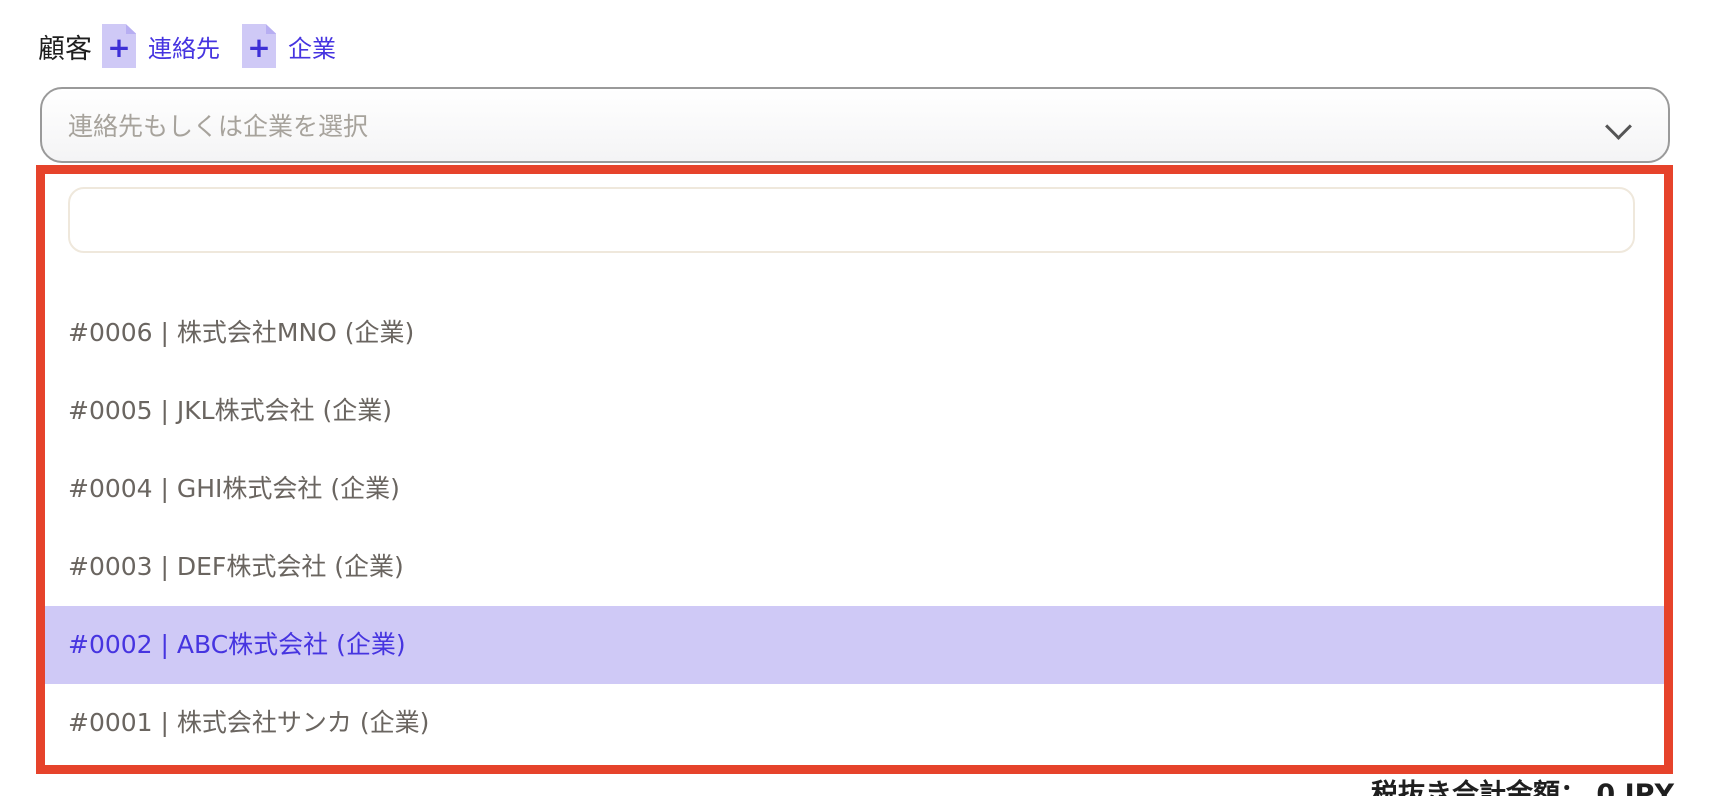 The image size is (1712, 796). I want to click on customer-label: 顧客, so click(65, 49).